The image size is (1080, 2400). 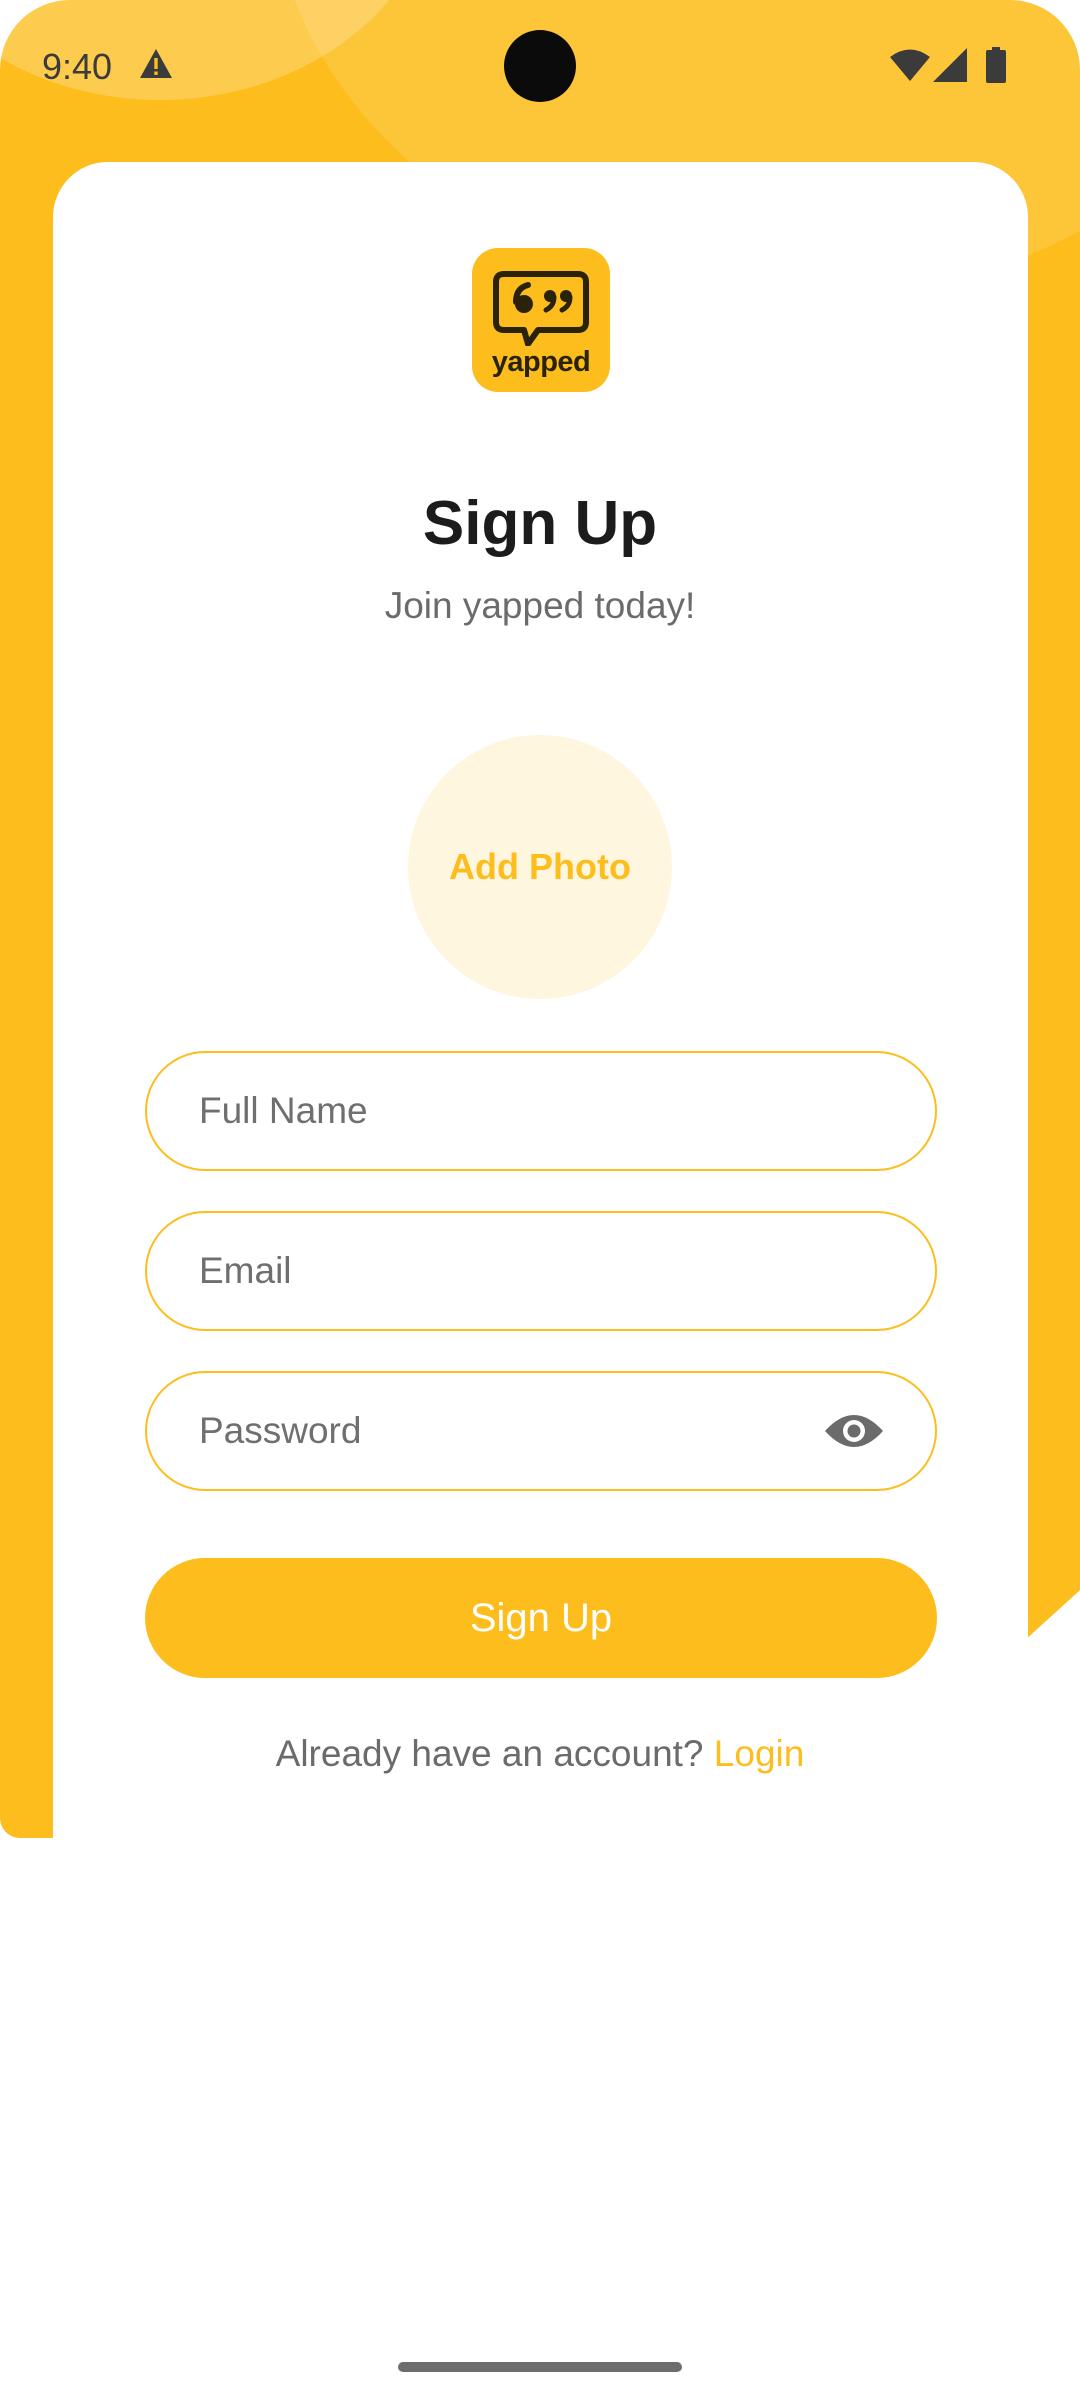 What do you see at coordinates (489, 1753) in the screenshot?
I see `login-prompt-text: Already have an account?` at bounding box center [489, 1753].